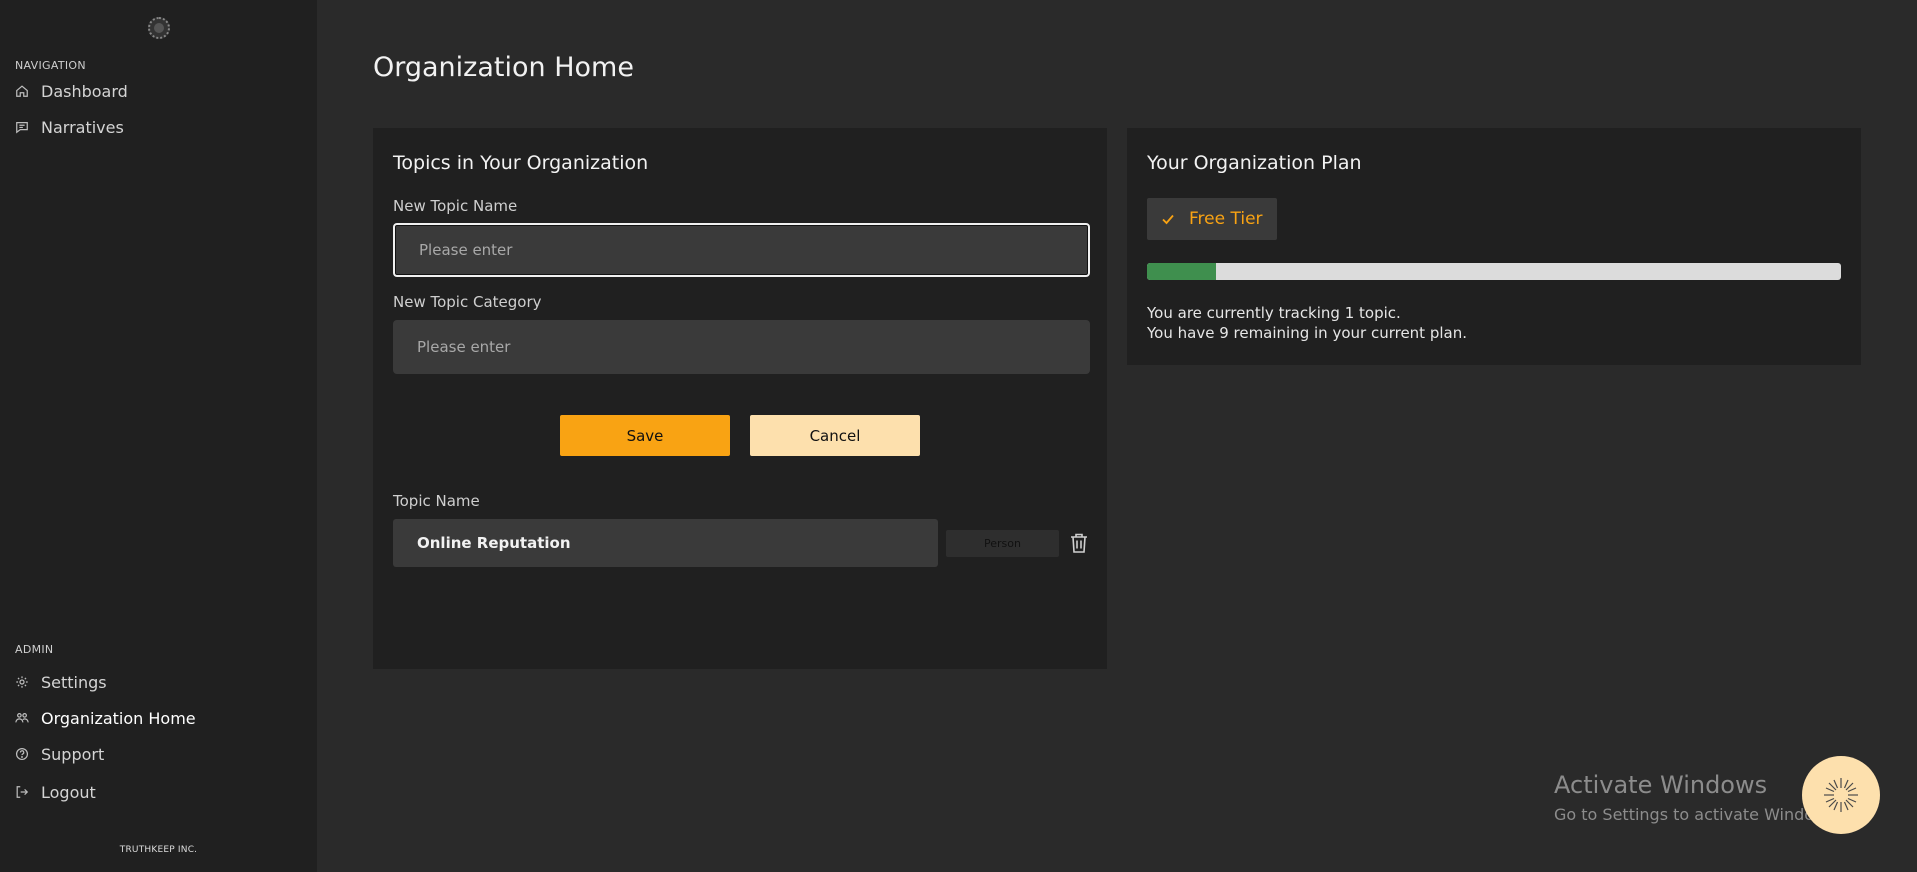 This screenshot has width=1917, height=872. I want to click on topics-card-title: Topics in Your Organization, so click(521, 163).